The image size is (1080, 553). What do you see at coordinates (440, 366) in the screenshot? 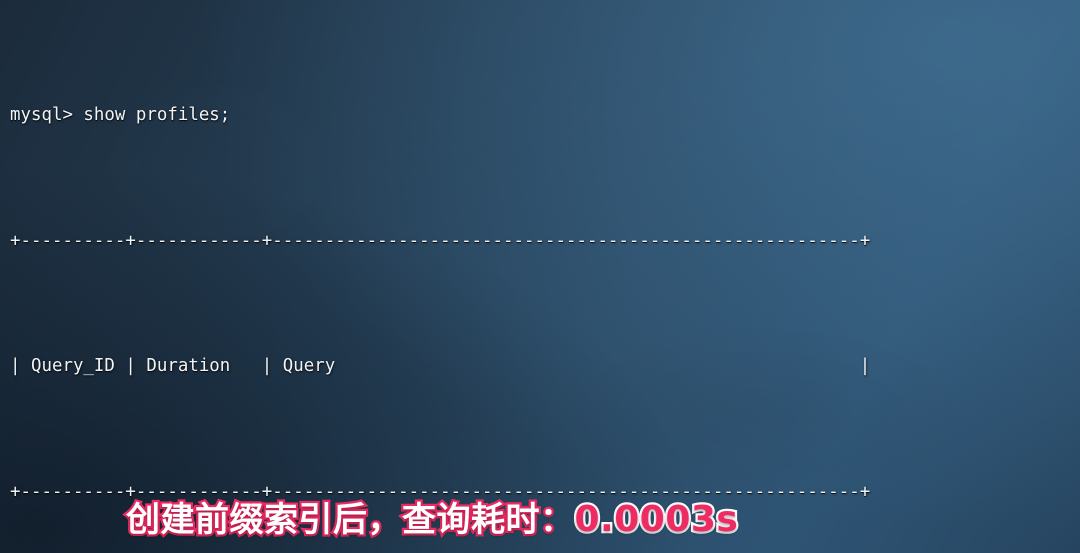
I see `table-header-row: | Query_ID | Duration | Query |` at bounding box center [440, 366].